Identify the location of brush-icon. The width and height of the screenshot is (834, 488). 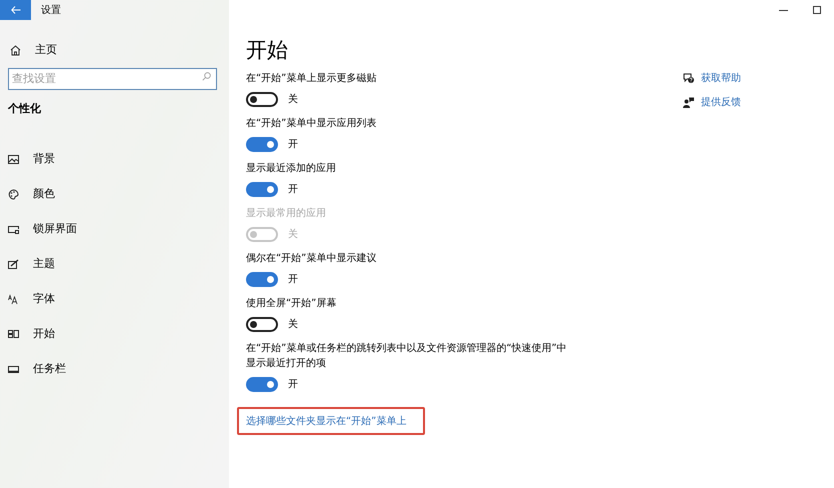
(13, 264).